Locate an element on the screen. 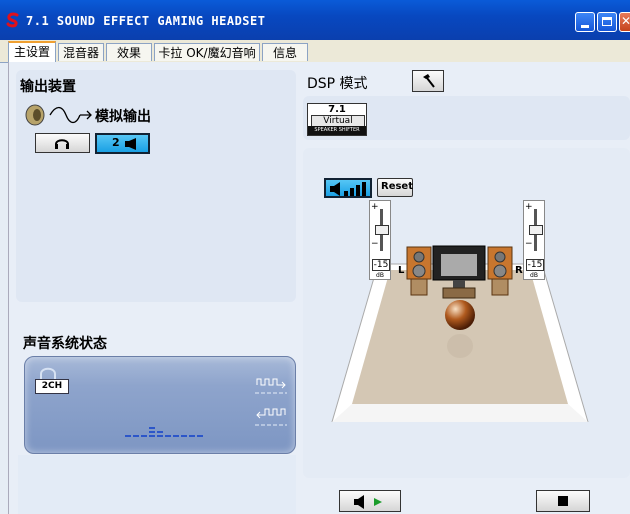  tab-karaoke: 卡拉 OK/魔幻音响 is located at coordinates (207, 52).